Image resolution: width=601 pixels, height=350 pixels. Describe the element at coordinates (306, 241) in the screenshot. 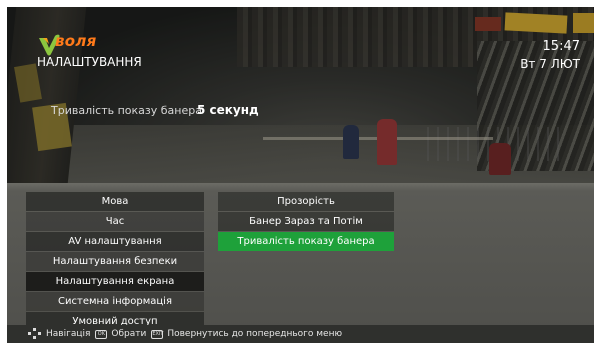

I see `submenu-item-banner-duration: Тривалість показу банера` at that location.